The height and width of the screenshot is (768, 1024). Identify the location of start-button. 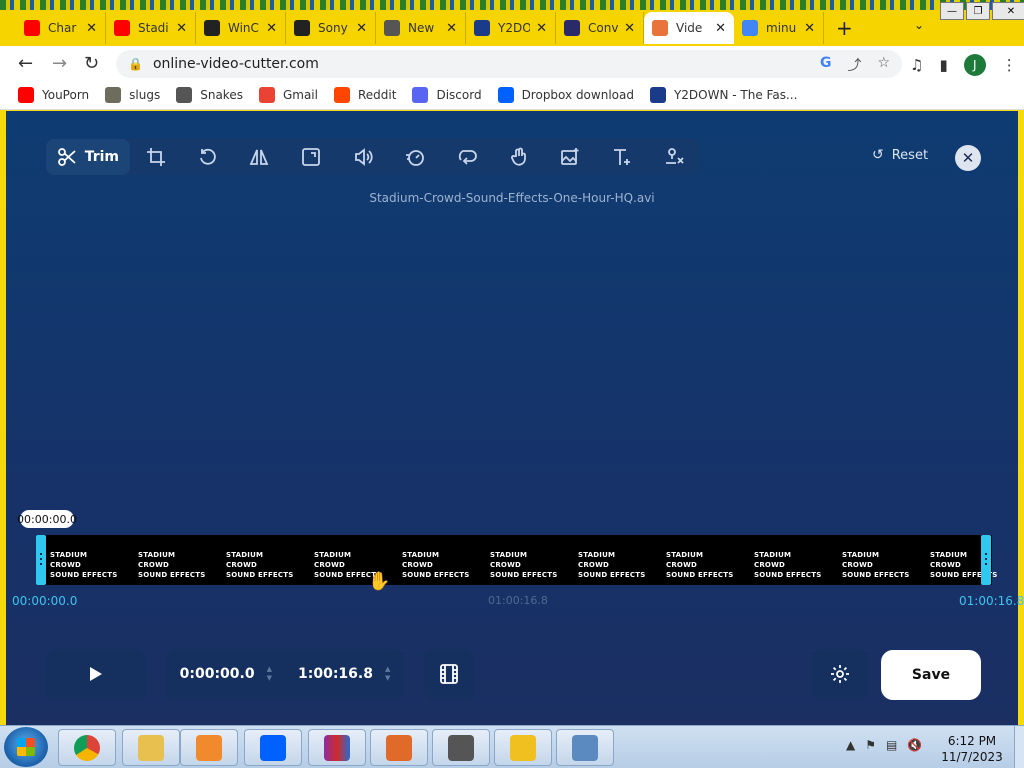
(26, 747).